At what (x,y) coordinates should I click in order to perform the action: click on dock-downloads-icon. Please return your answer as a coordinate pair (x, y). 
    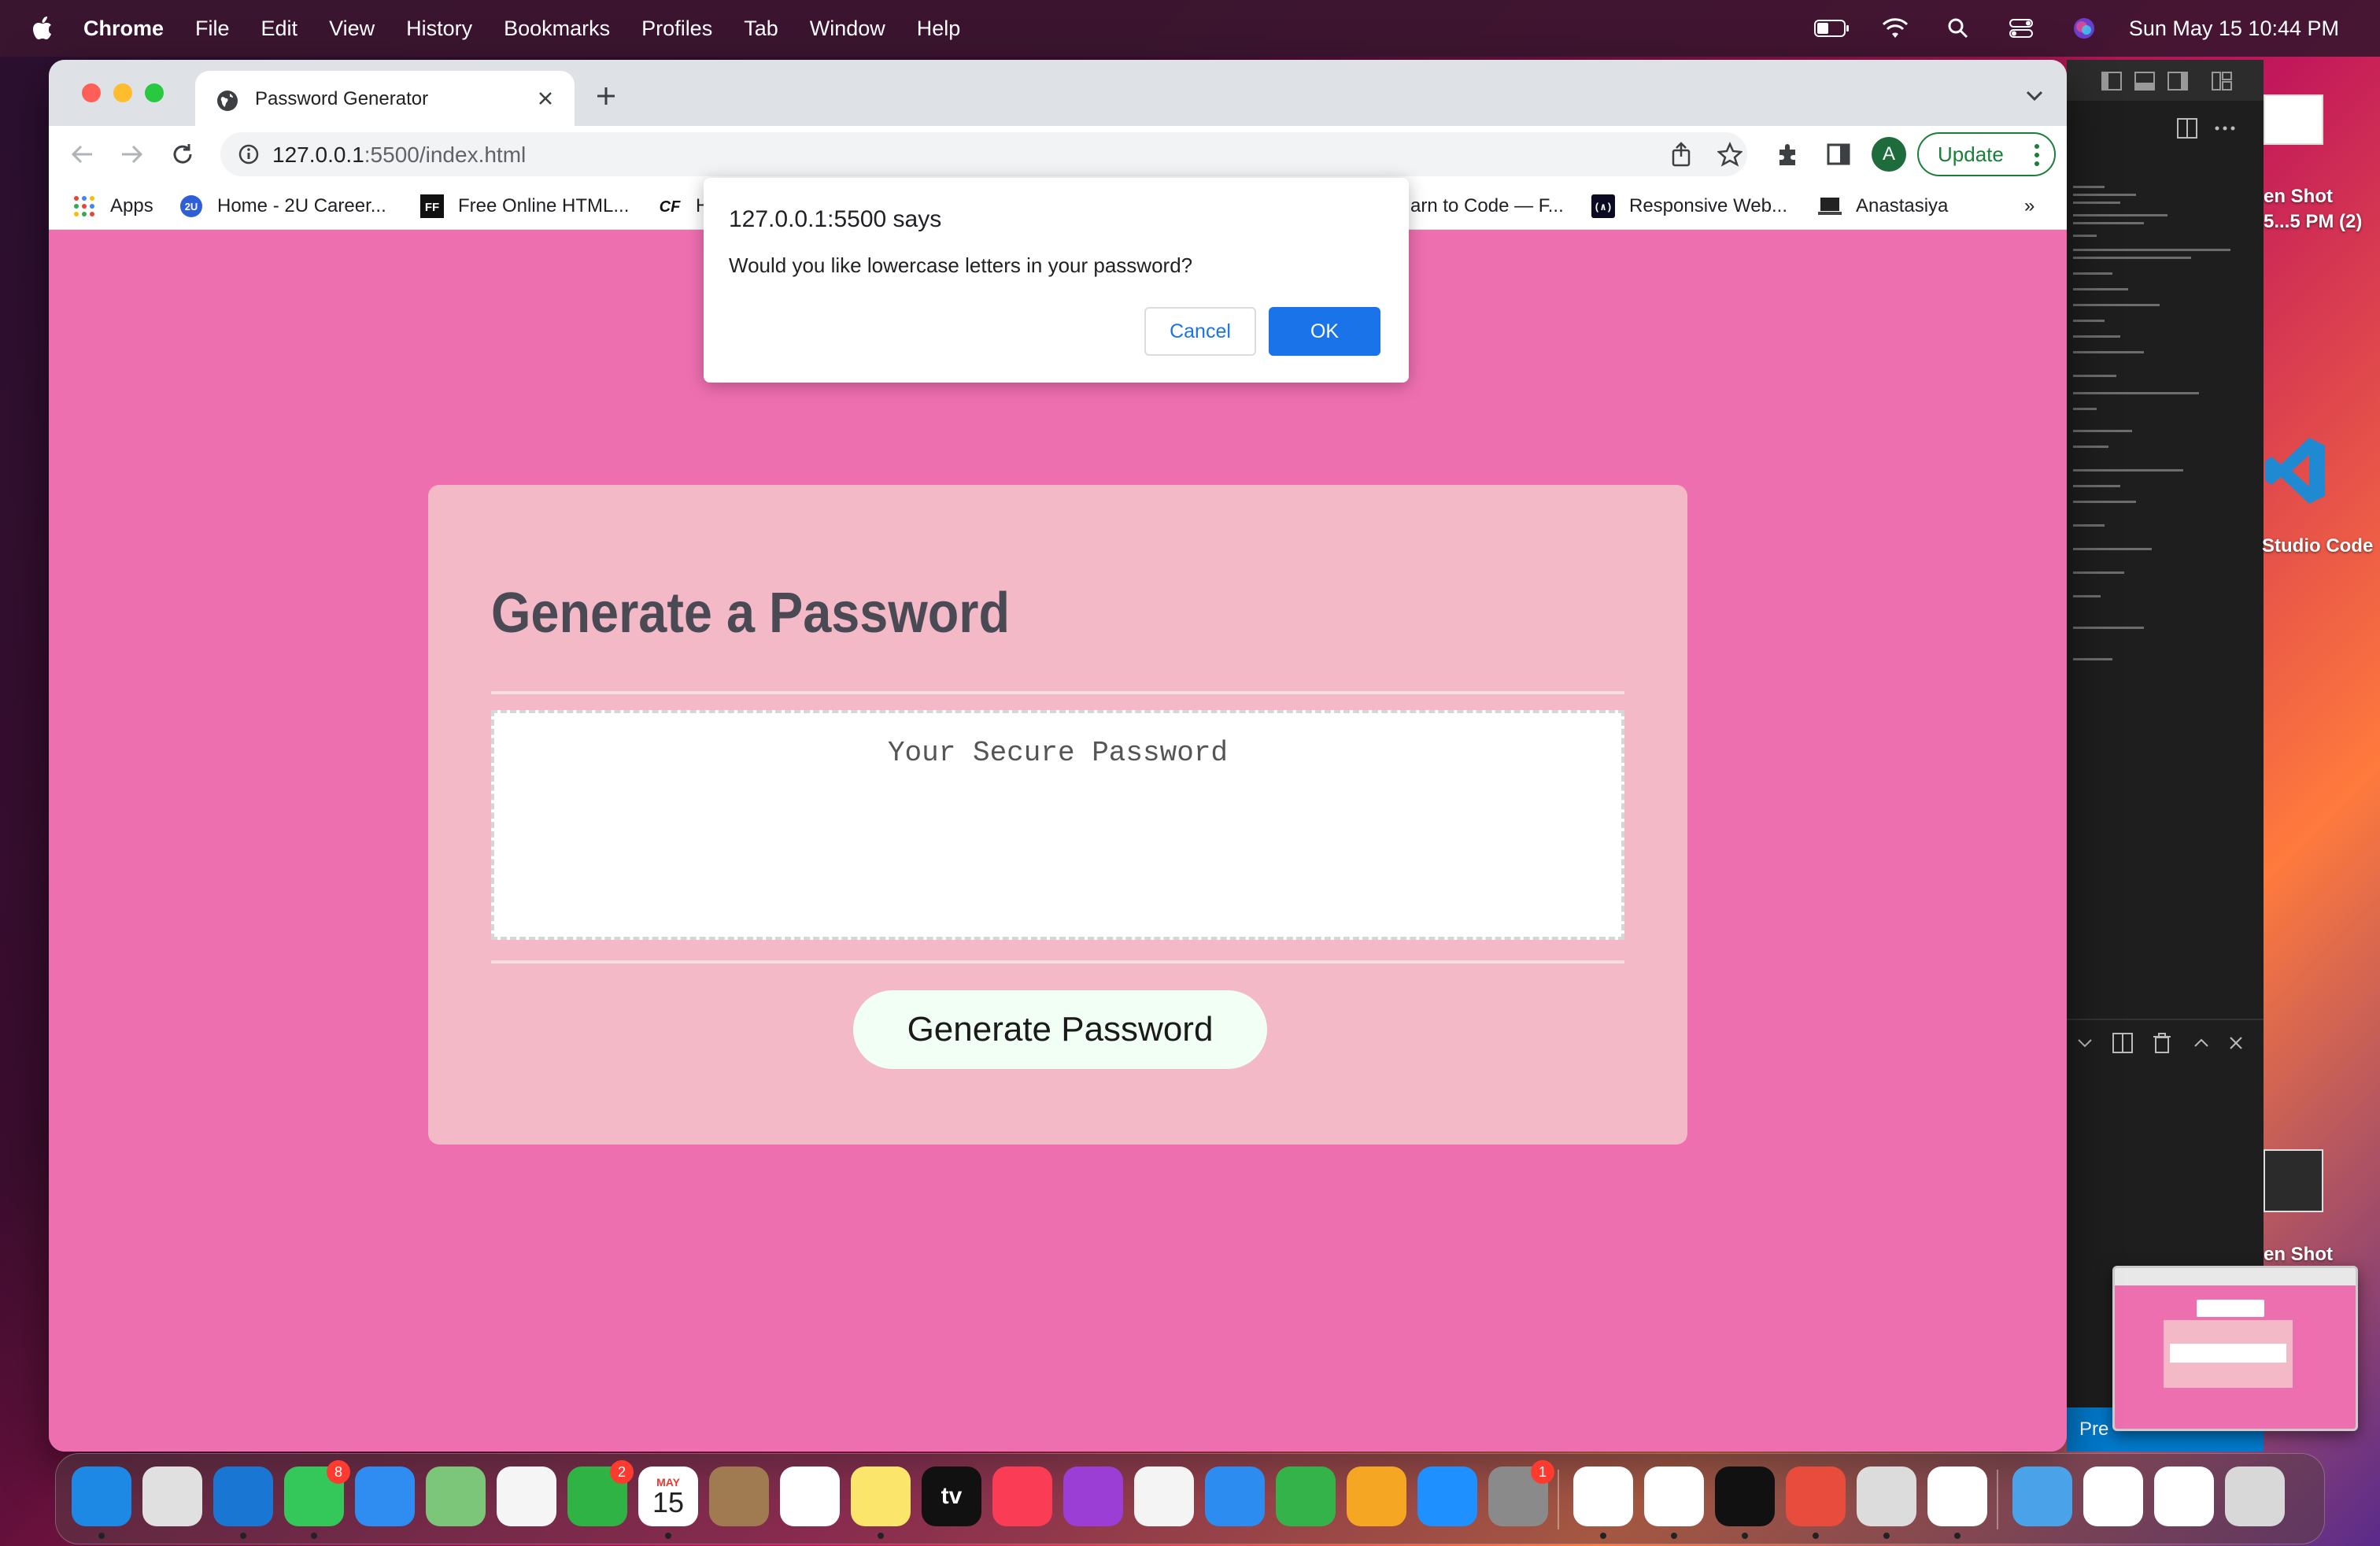
    Looking at the image, I should click on (2042, 1496).